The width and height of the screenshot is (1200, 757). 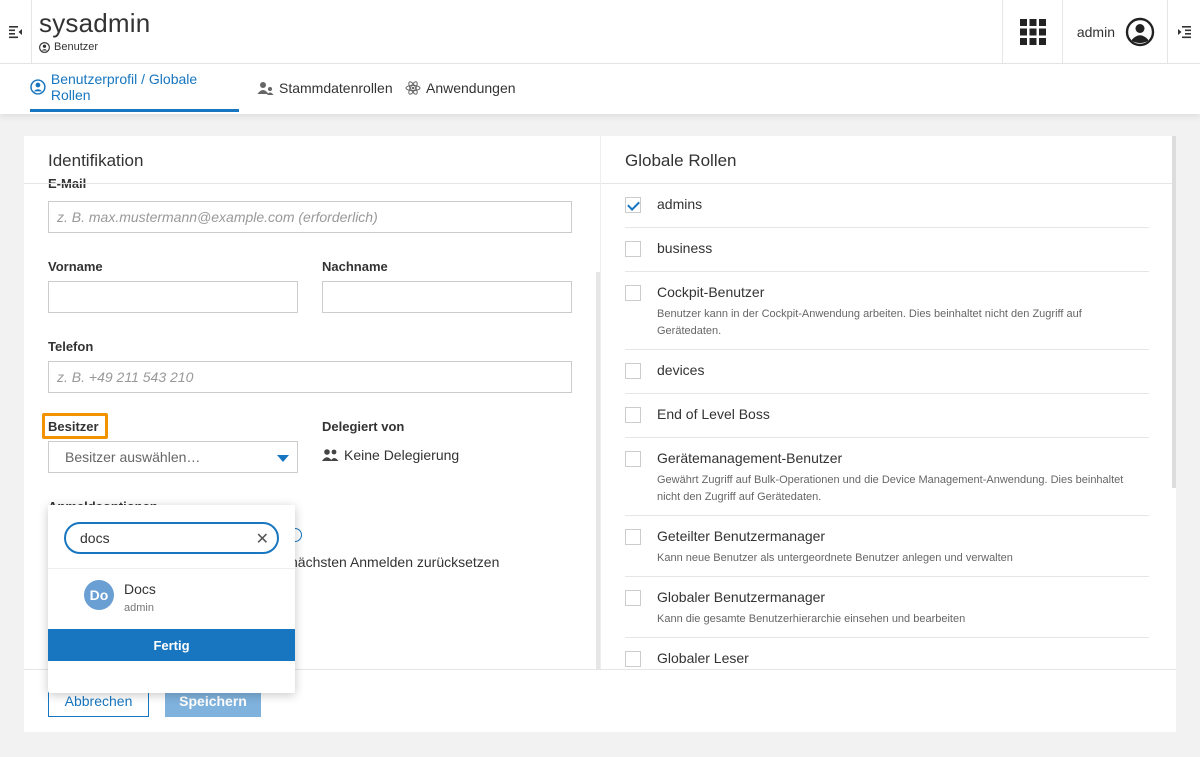 I want to click on delegated-label: Delegiert von, so click(x=363, y=426).